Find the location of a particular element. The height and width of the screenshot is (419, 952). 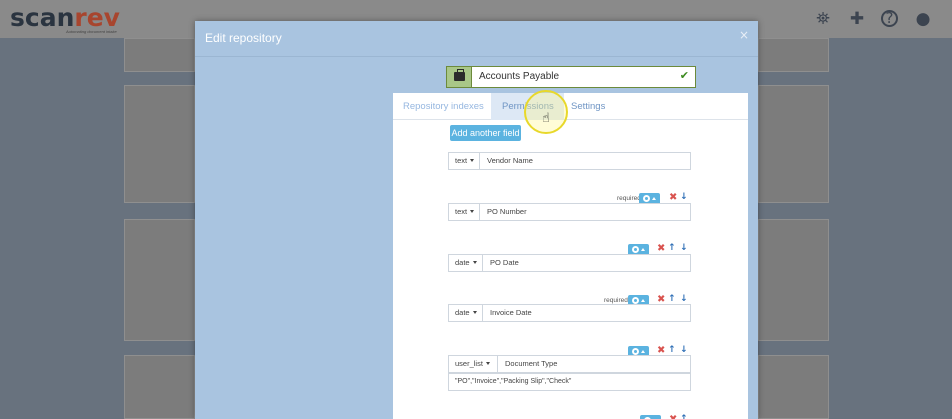

scanrev-logo: scanrev is located at coordinates (65, 18).